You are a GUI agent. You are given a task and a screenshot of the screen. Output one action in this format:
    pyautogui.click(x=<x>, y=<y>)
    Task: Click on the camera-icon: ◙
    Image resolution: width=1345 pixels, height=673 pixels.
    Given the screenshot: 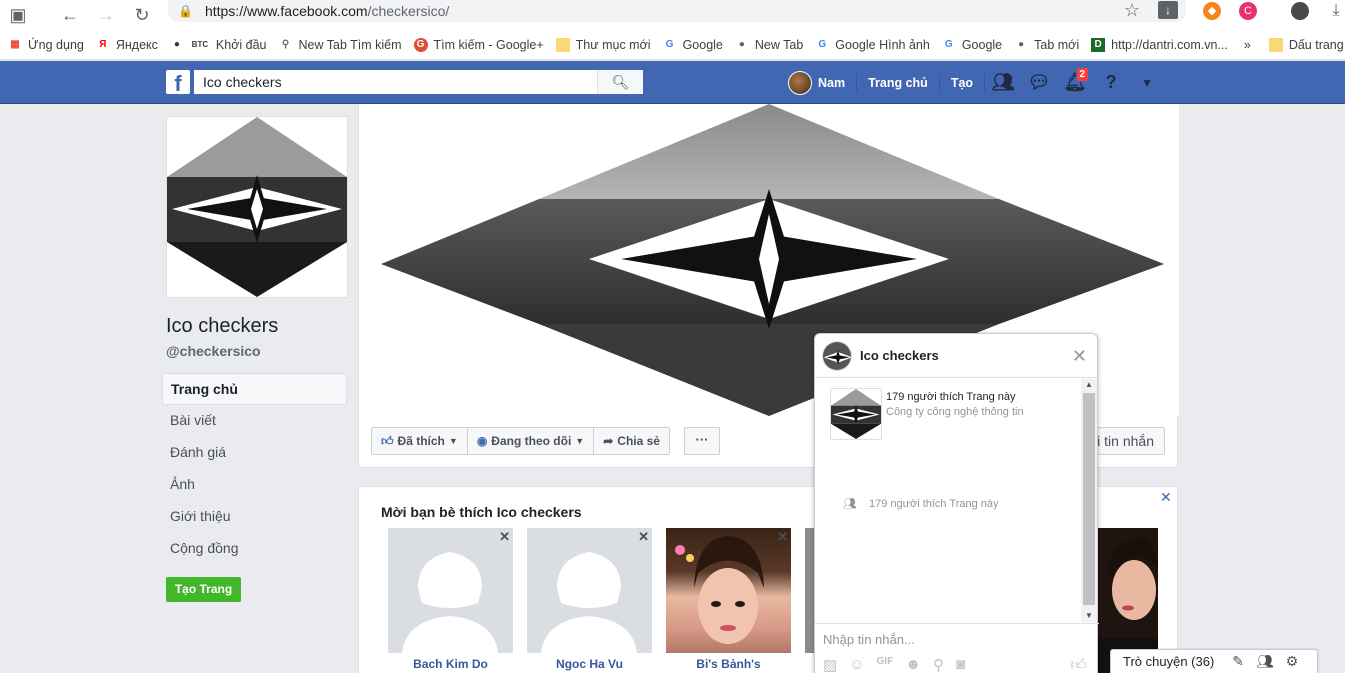 What is the action you would take?
    pyautogui.click(x=960, y=664)
    